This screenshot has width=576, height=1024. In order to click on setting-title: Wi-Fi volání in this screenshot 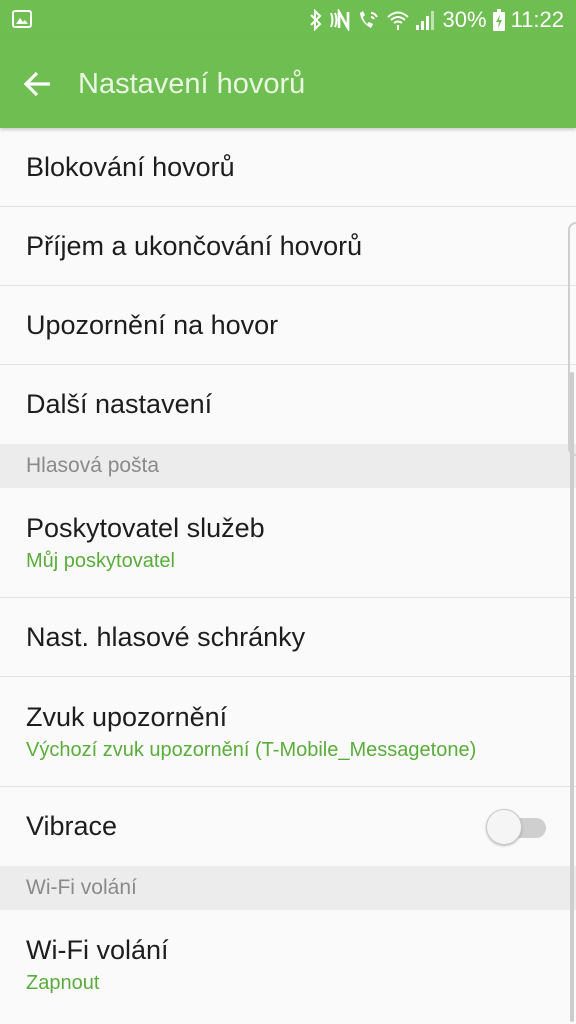, I will do `click(97, 950)`.